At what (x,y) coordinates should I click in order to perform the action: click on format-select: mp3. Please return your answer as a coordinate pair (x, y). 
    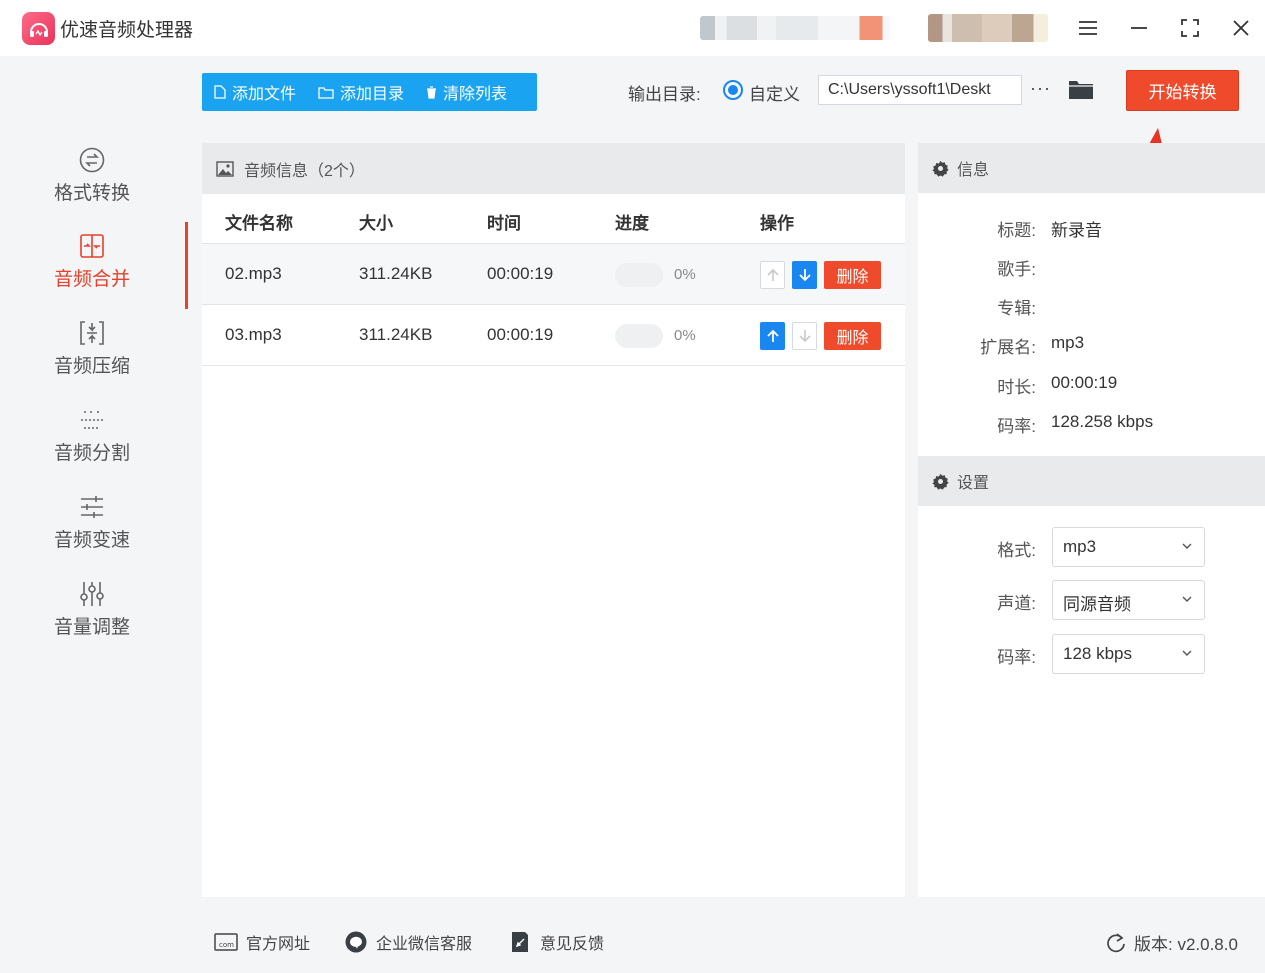
    Looking at the image, I should click on (1128, 547).